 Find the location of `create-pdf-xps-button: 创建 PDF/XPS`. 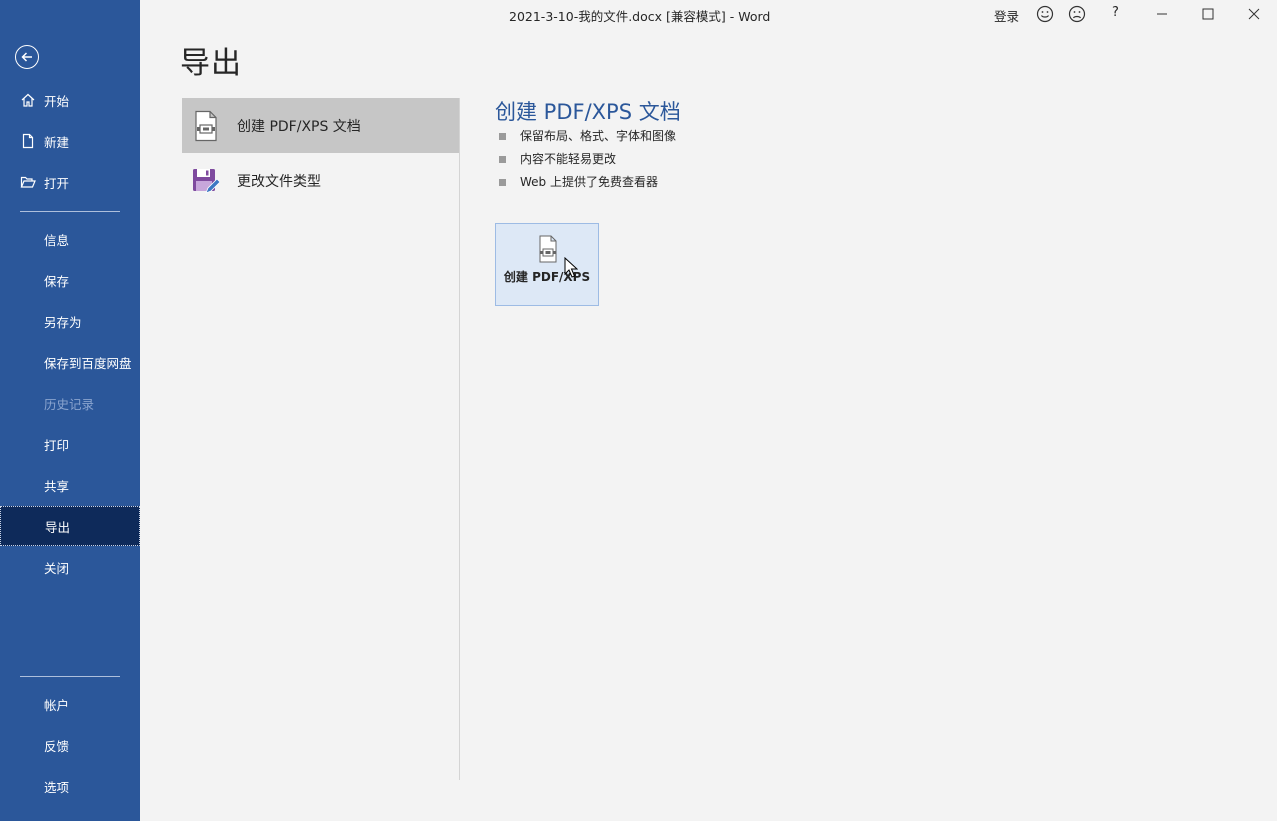

create-pdf-xps-button: 创建 PDF/XPS is located at coordinates (547, 264).